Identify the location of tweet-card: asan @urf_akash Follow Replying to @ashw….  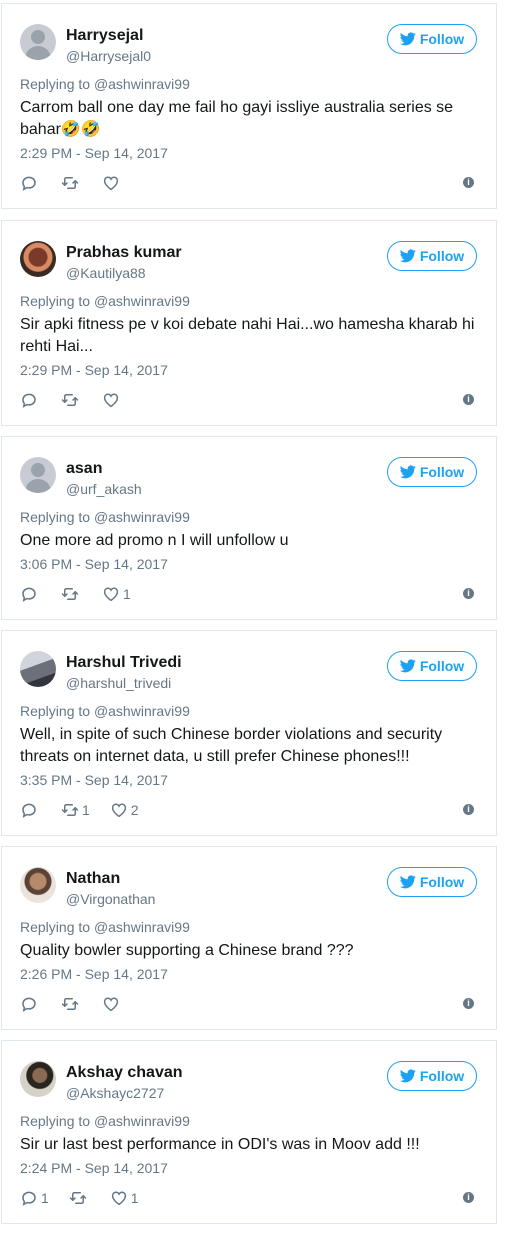
(249, 528).